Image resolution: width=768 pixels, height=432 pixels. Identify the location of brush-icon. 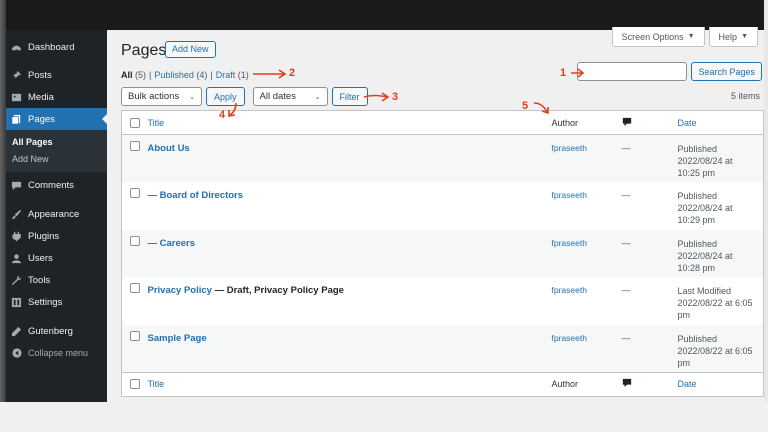
(16, 214).